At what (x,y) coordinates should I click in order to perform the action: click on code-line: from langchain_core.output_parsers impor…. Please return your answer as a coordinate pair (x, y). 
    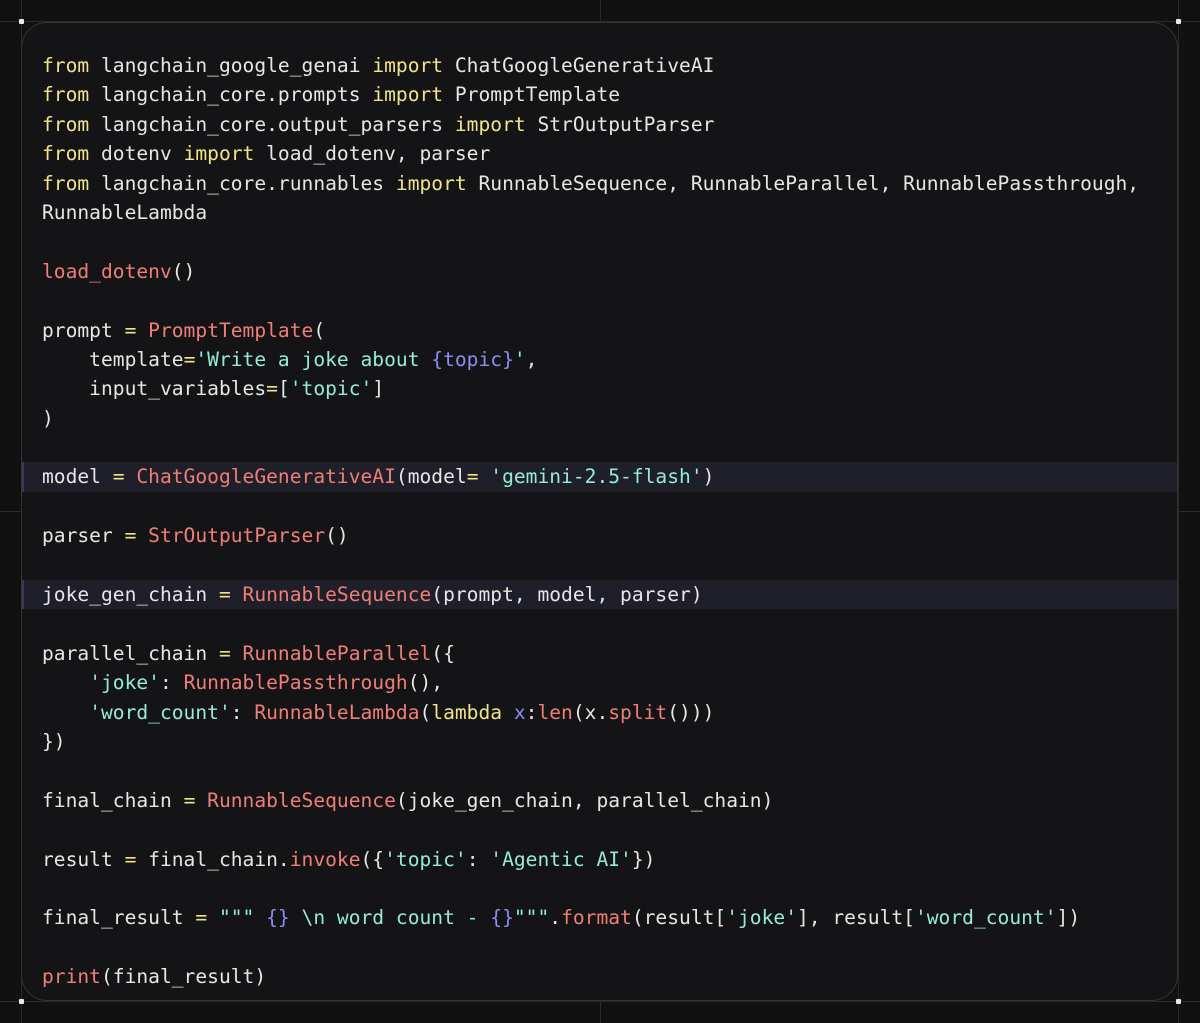
    Looking at the image, I should click on (599, 124).